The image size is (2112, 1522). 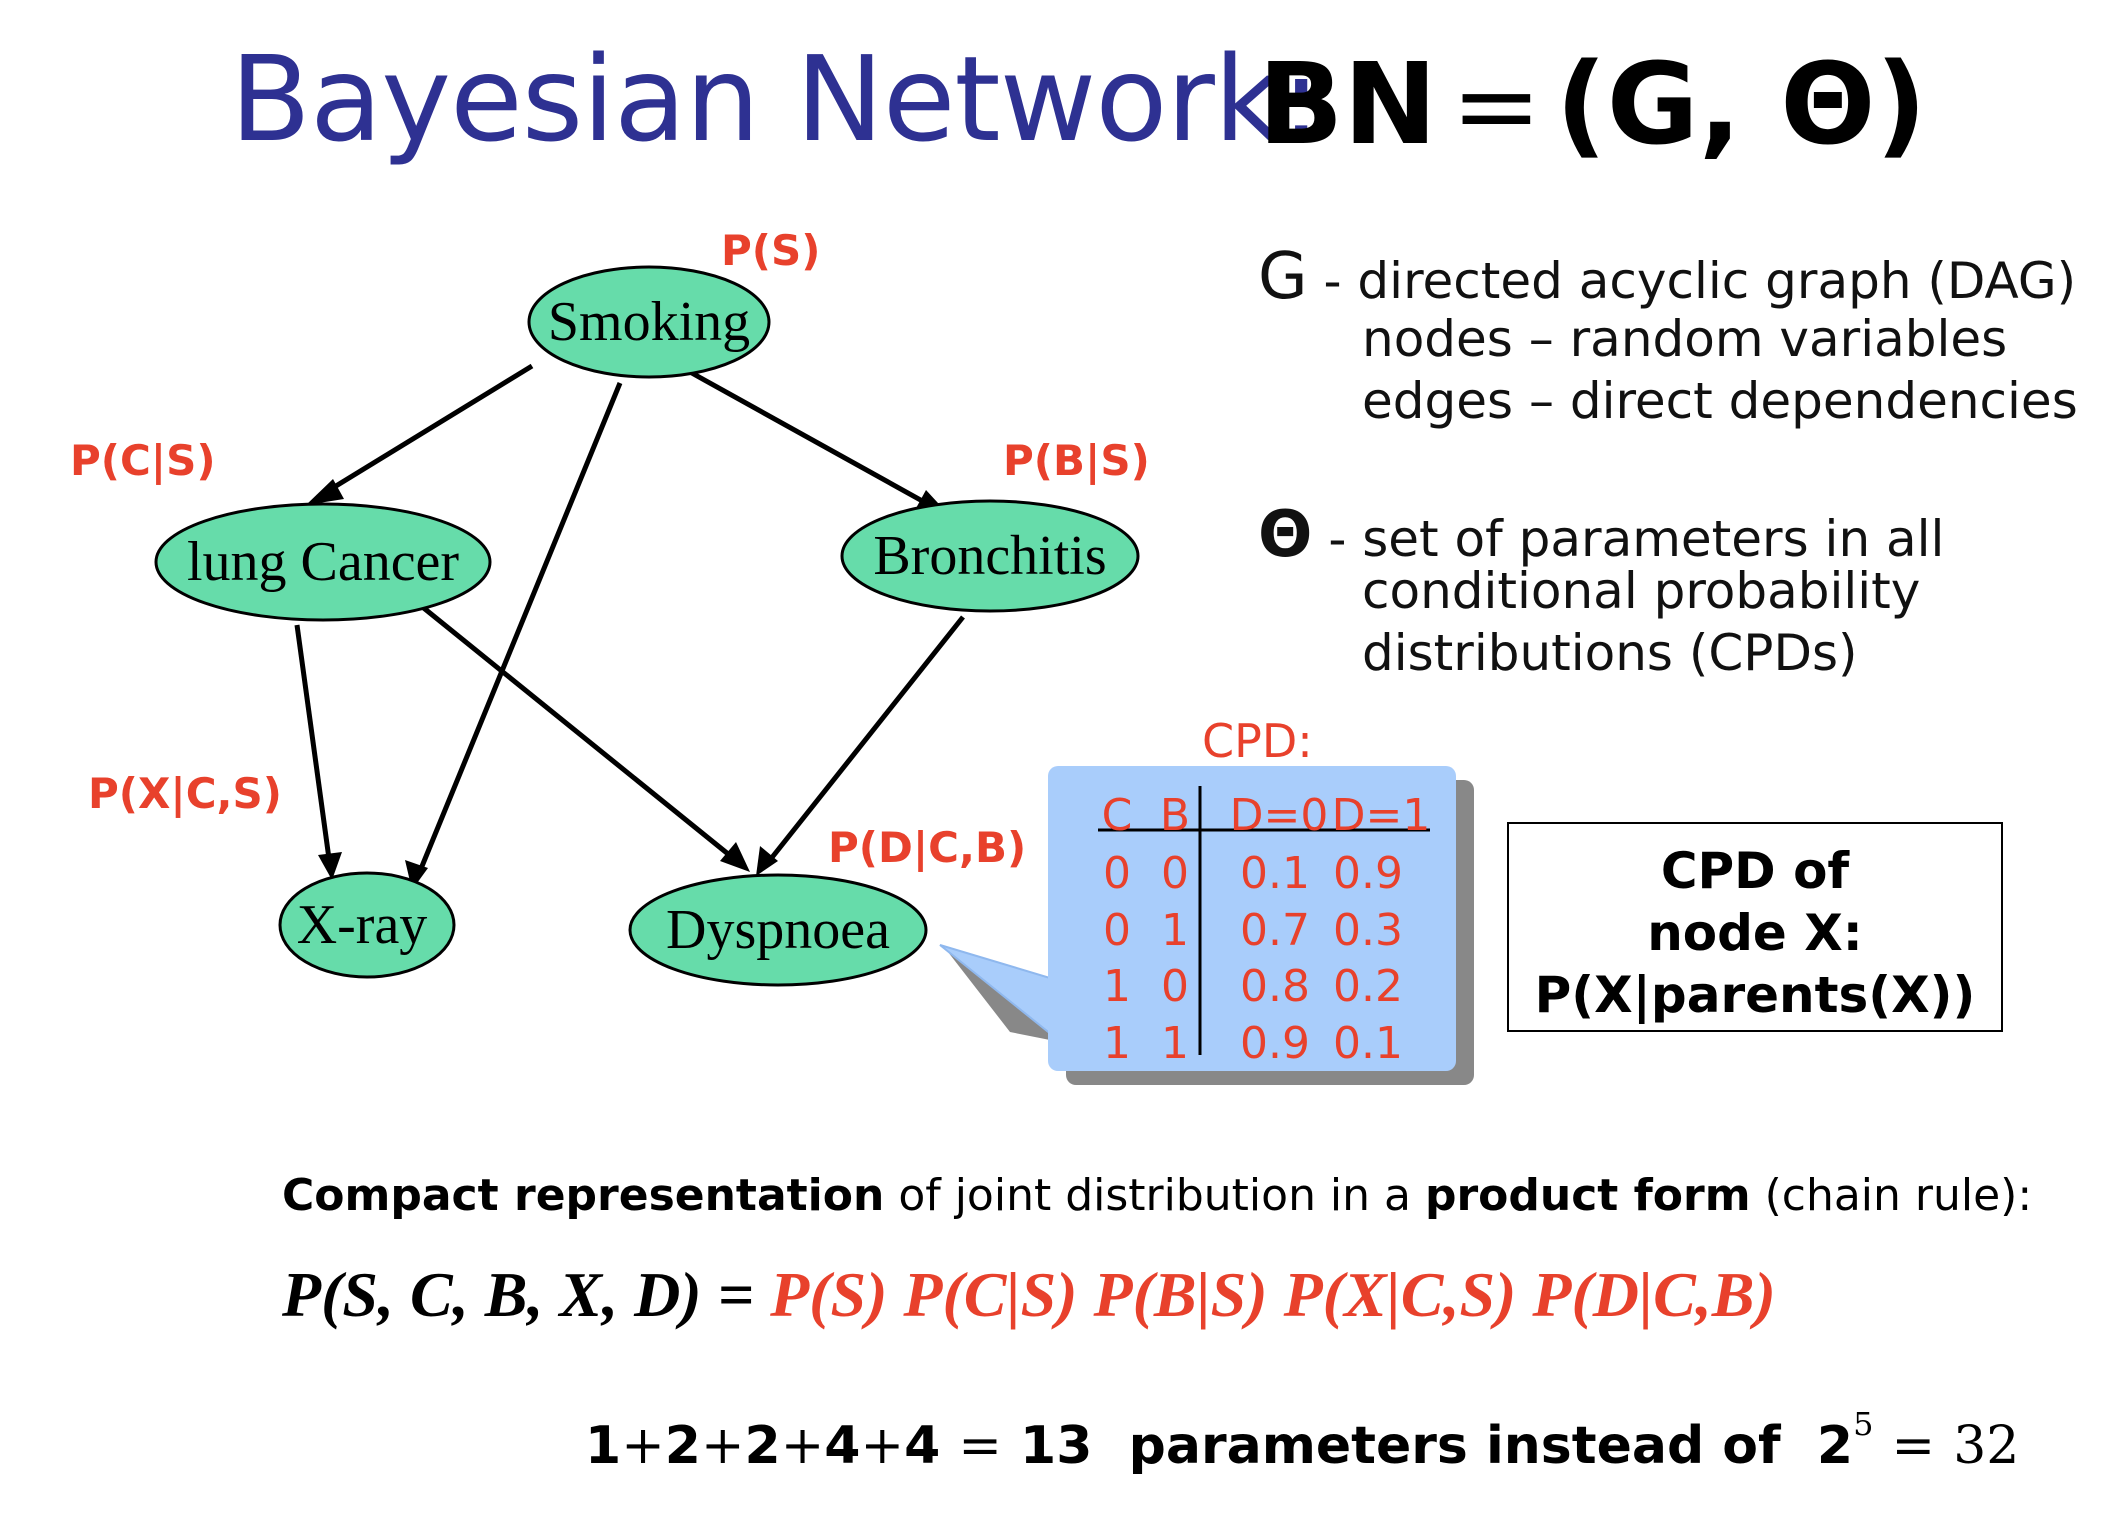 I want to click on edge-smoking-cancer, so click(x=425, y=431).